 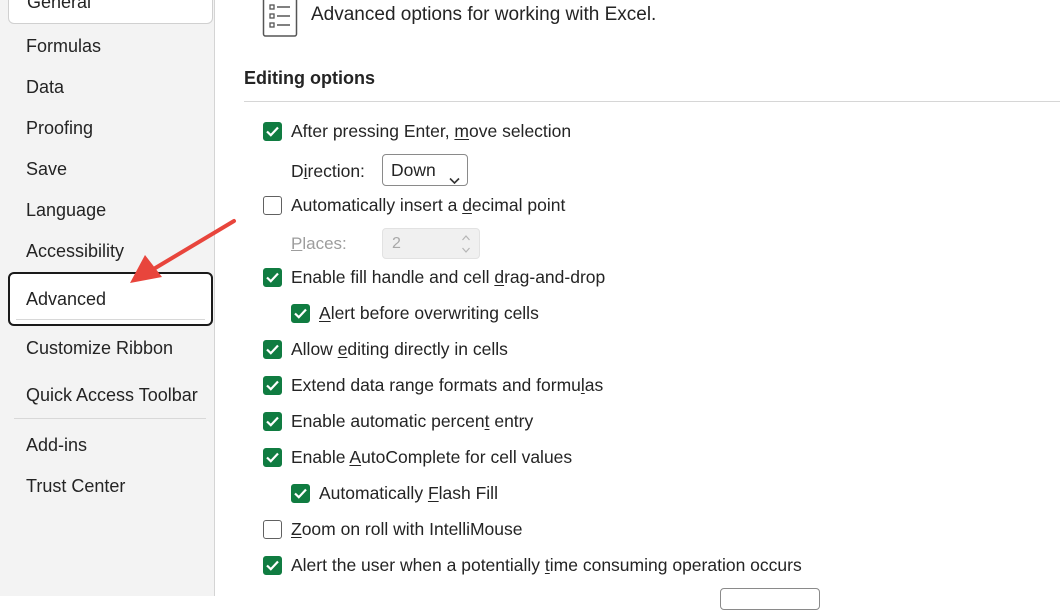 I want to click on spinner-arrows-icon, so click(x=466, y=249).